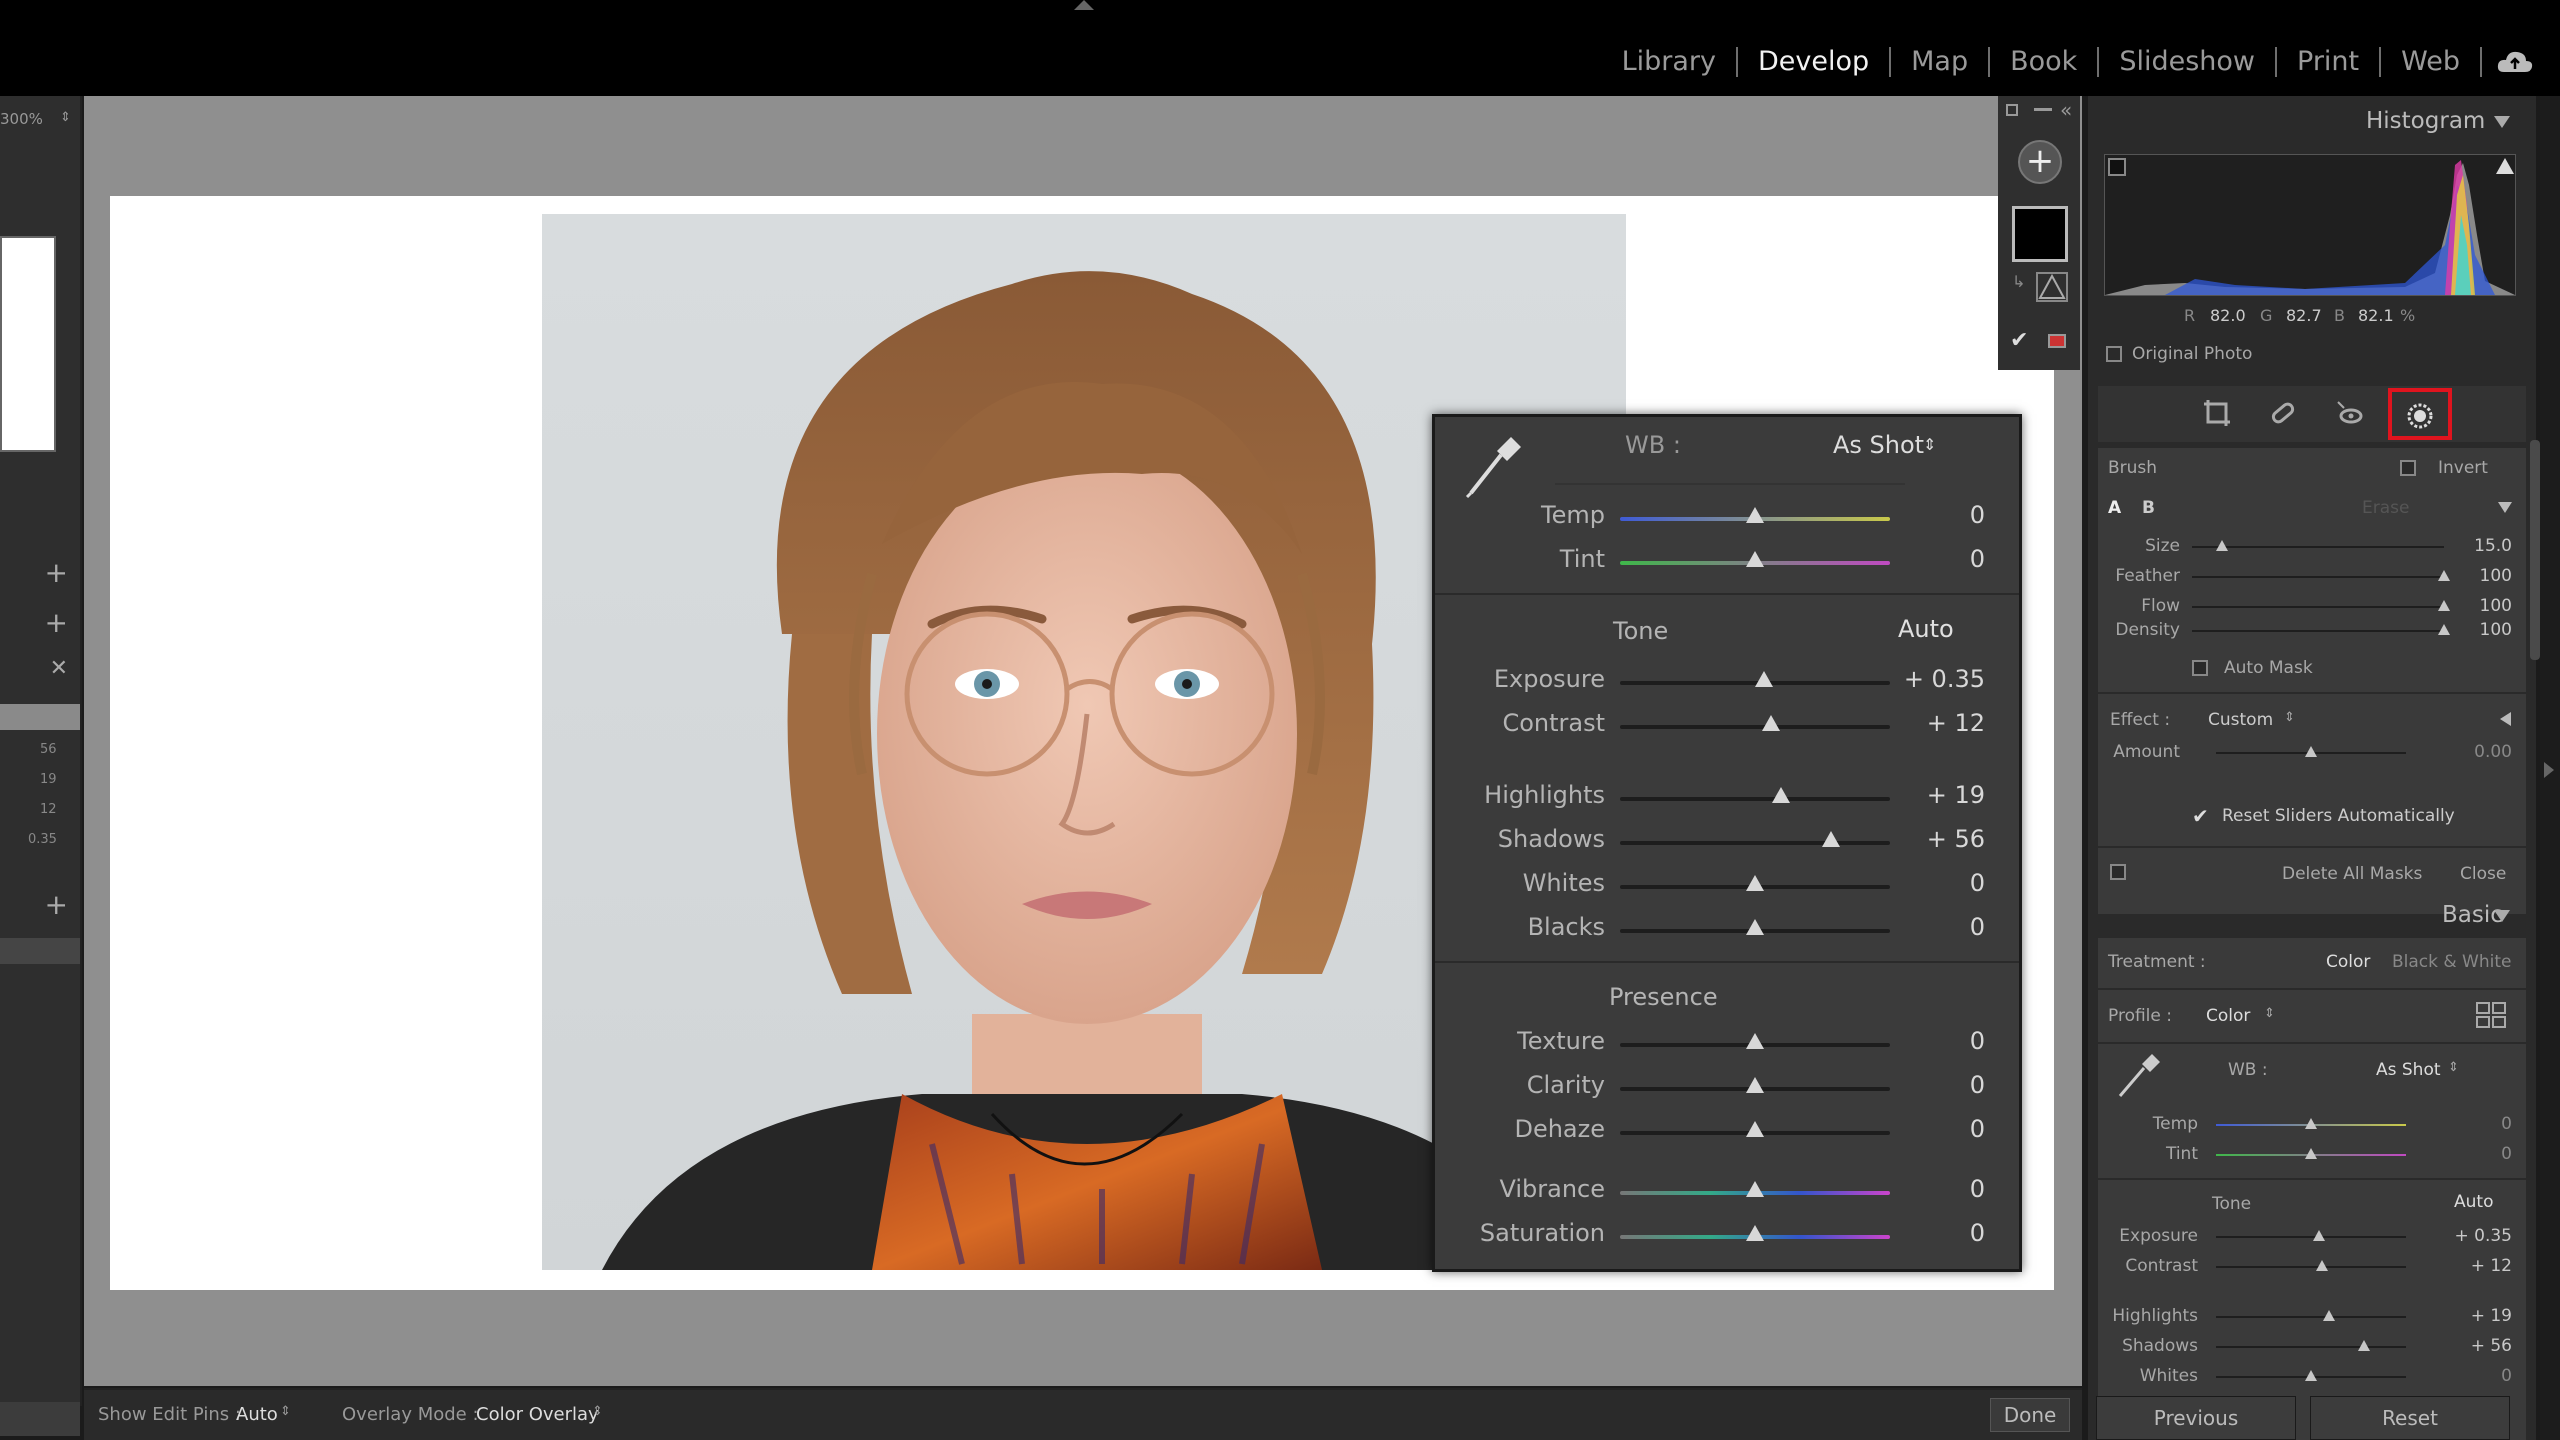 Image resolution: width=2560 pixels, height=1440 pixels. Describe the element at coordinates (1929, 444) in the screenshot. I see `wb-select-stepper-icon: ⇕` at that location.